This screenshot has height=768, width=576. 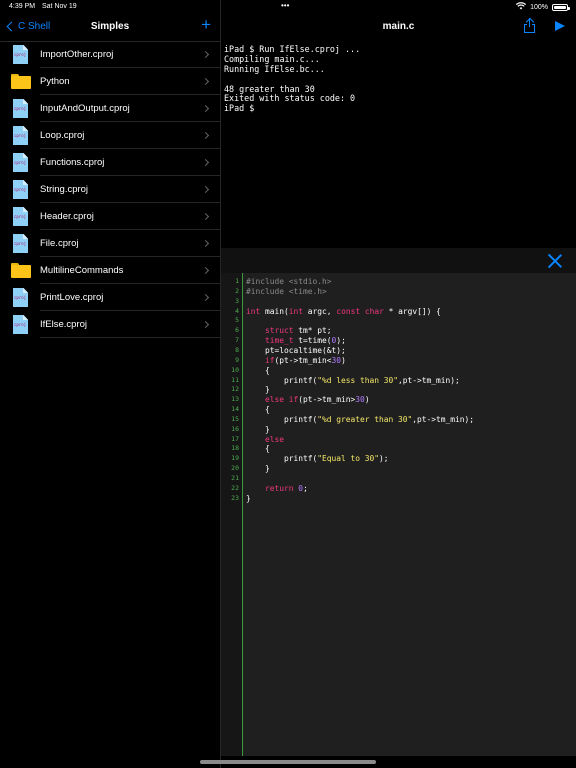 I want to click on line-number: 21, so click(x=235, y=478).